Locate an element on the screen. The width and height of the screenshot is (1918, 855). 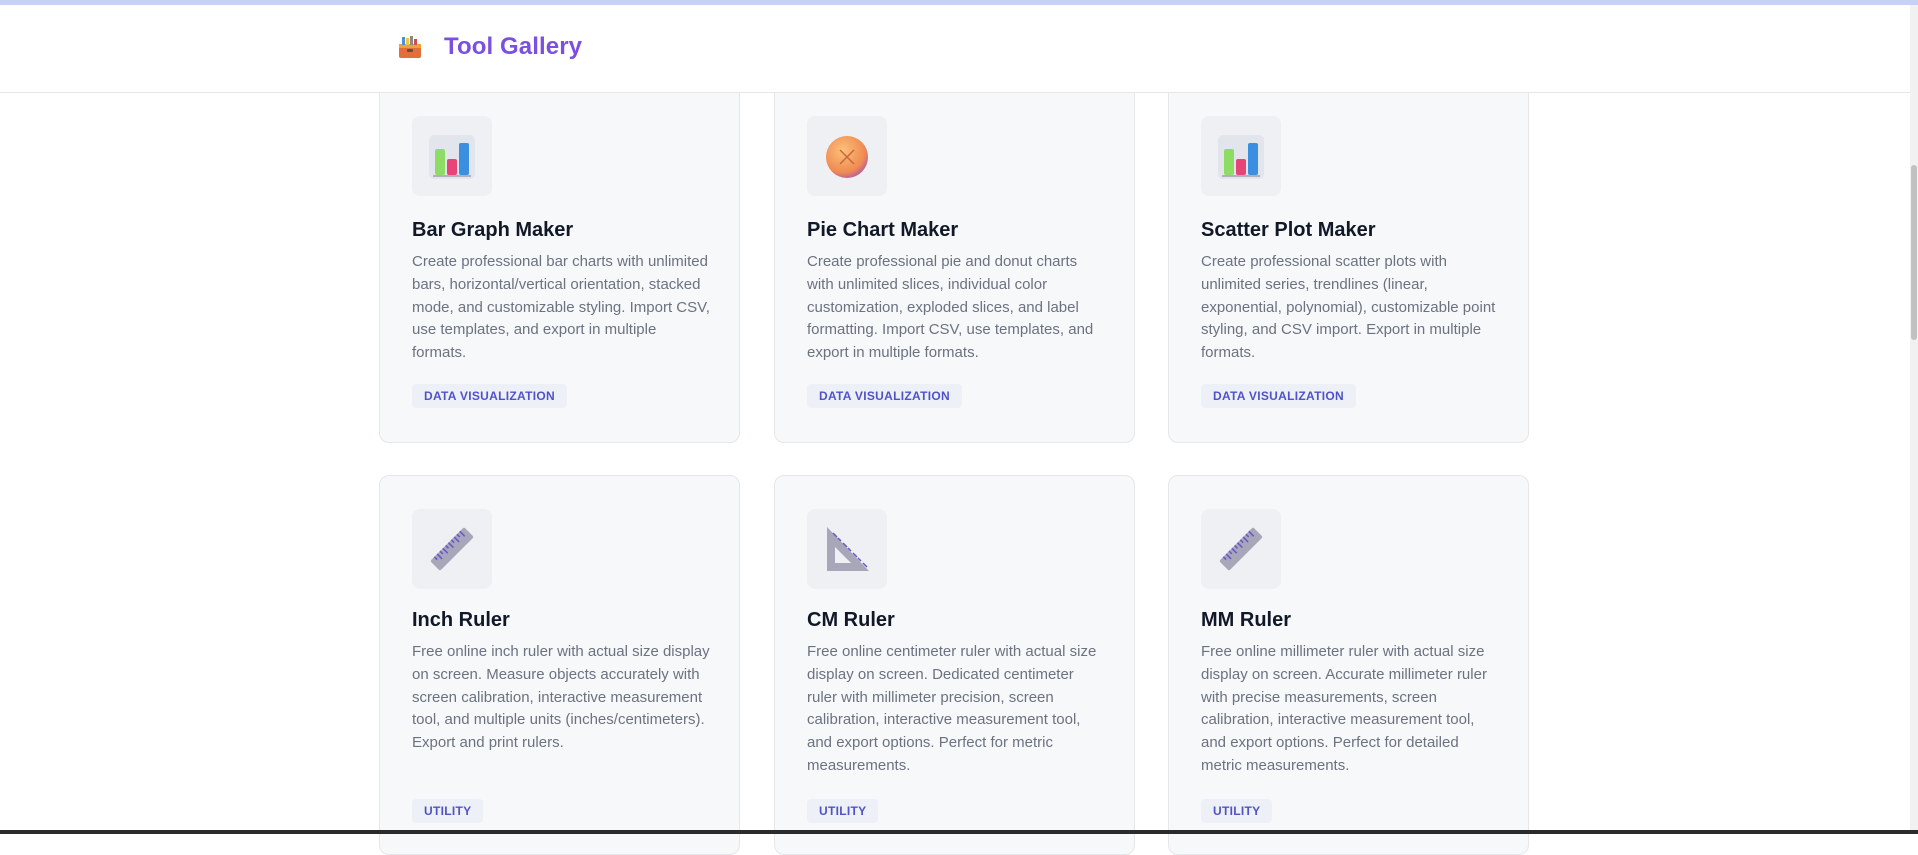
card-title: CM Ruler is located at coordinates (851, 620).